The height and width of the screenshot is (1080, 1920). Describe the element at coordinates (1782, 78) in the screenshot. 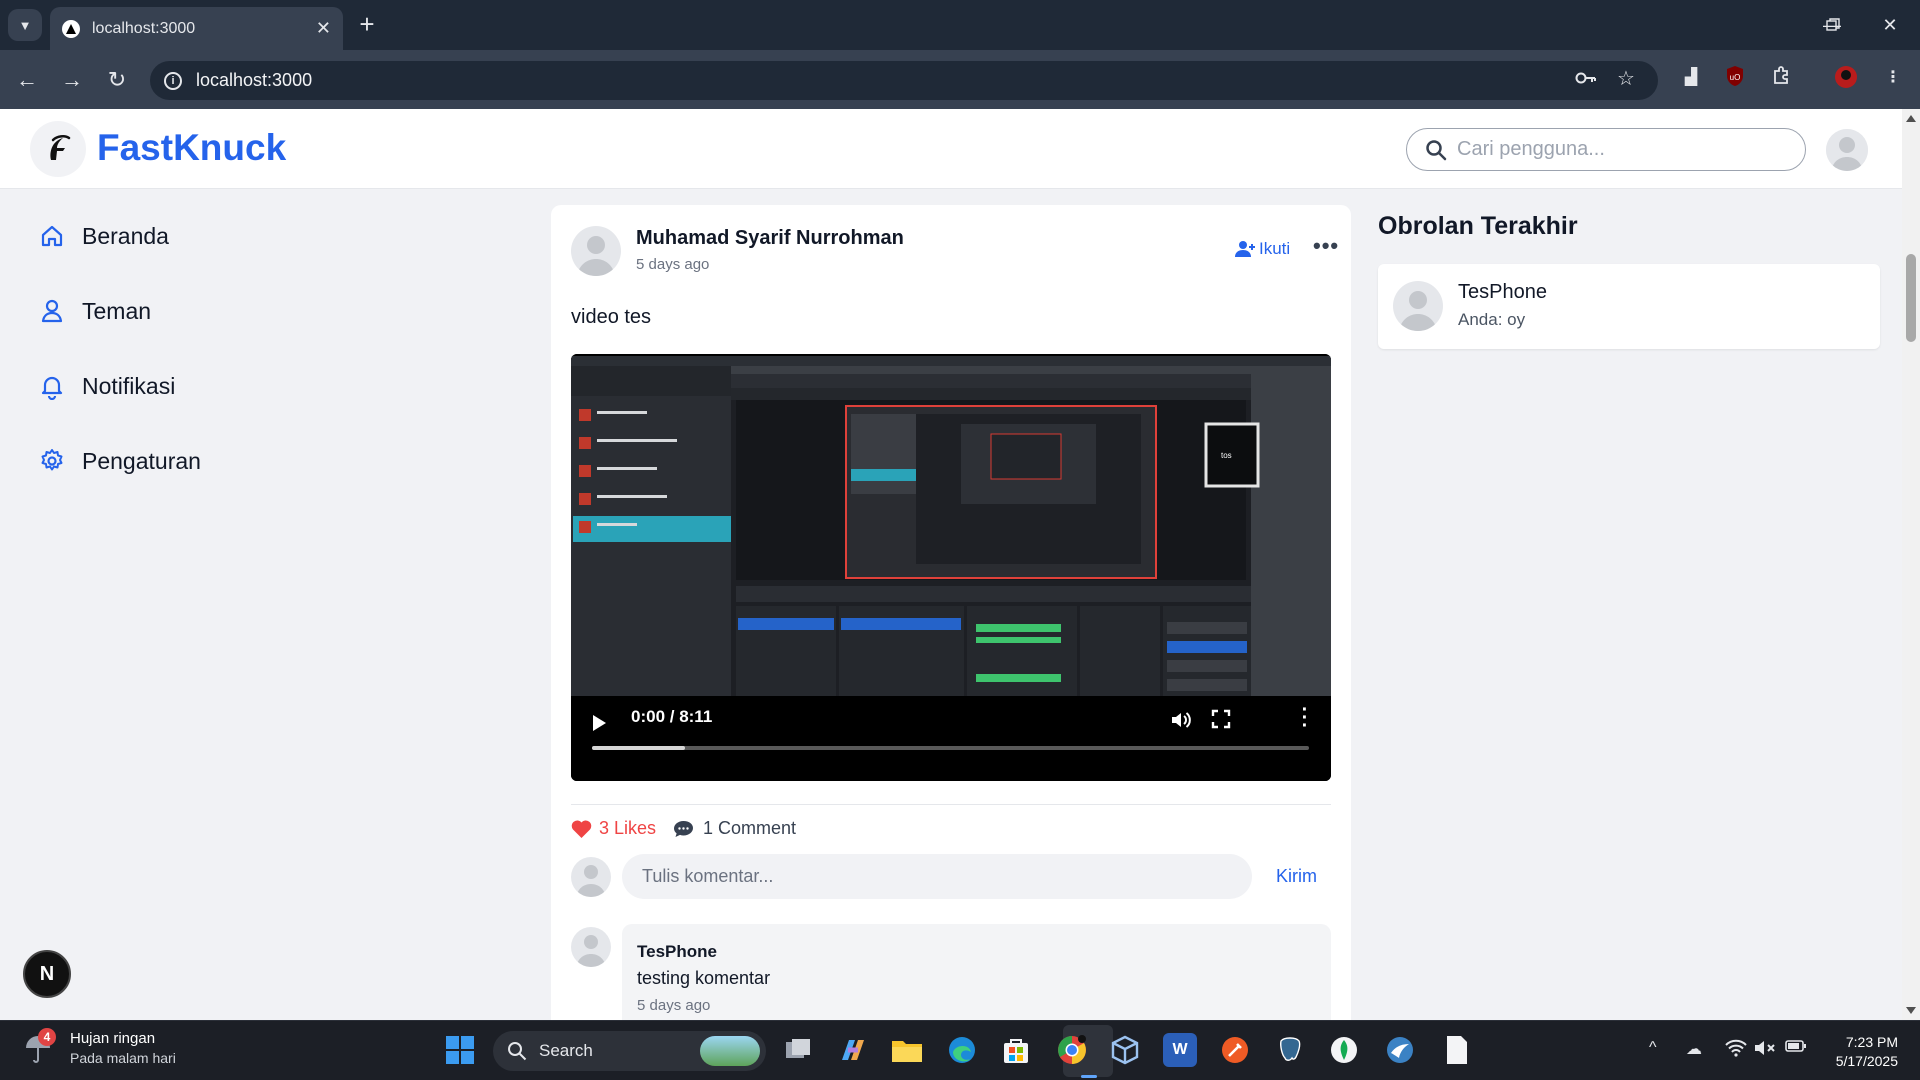

I see `extensions-puzzle-icon` at that location.